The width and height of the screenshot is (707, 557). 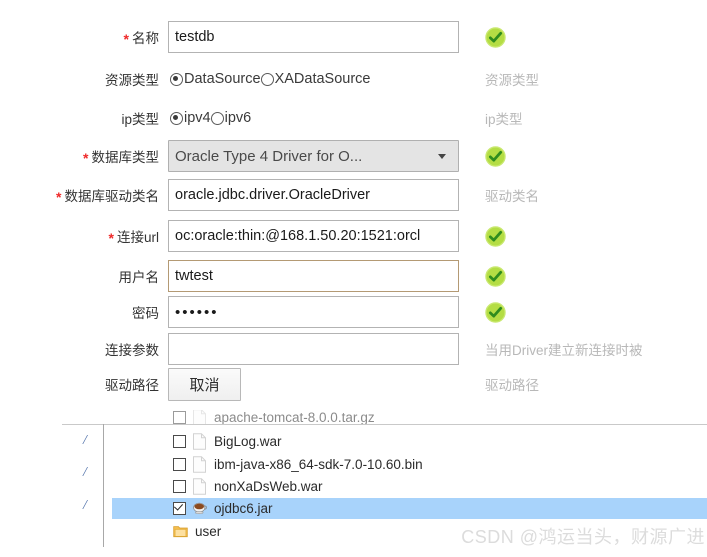 I want to click on driver-class-input, so click(x=313, y=195).